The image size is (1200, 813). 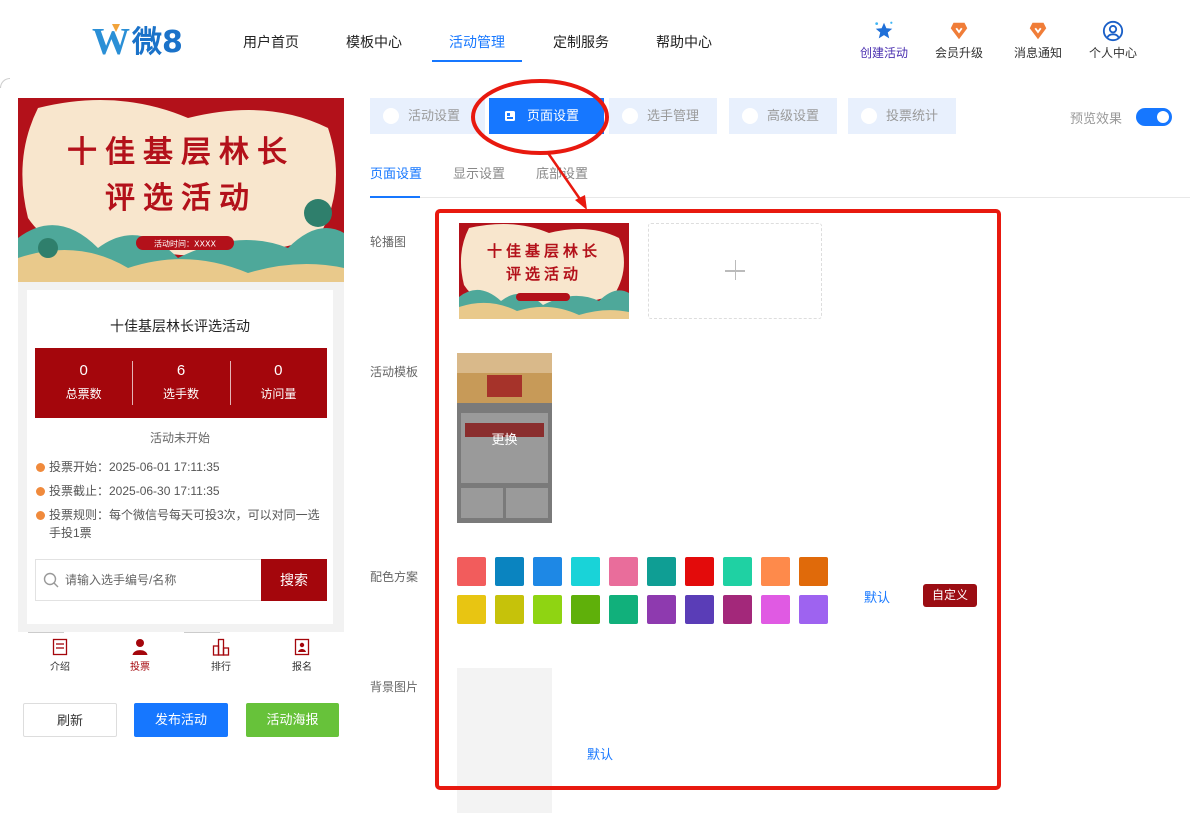 What do you see at coordinates (184, 524) in the screenshot?
I see `vote-rule-text: 投票规则：每个微信号每天可投3次，可以对同一选手投1票` at bounding box center [184, 524].